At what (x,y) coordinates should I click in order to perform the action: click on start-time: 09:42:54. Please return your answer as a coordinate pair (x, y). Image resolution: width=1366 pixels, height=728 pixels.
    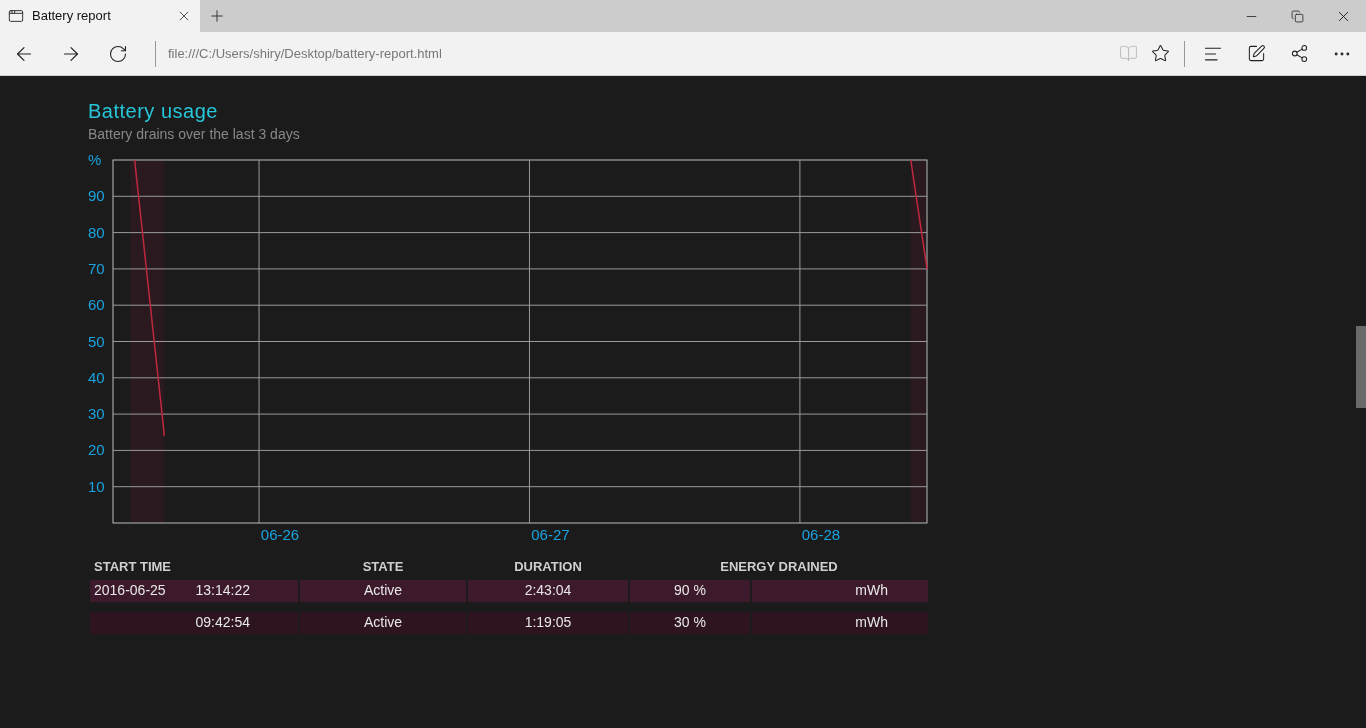
    Looking at the image, I should click on (222, 622).